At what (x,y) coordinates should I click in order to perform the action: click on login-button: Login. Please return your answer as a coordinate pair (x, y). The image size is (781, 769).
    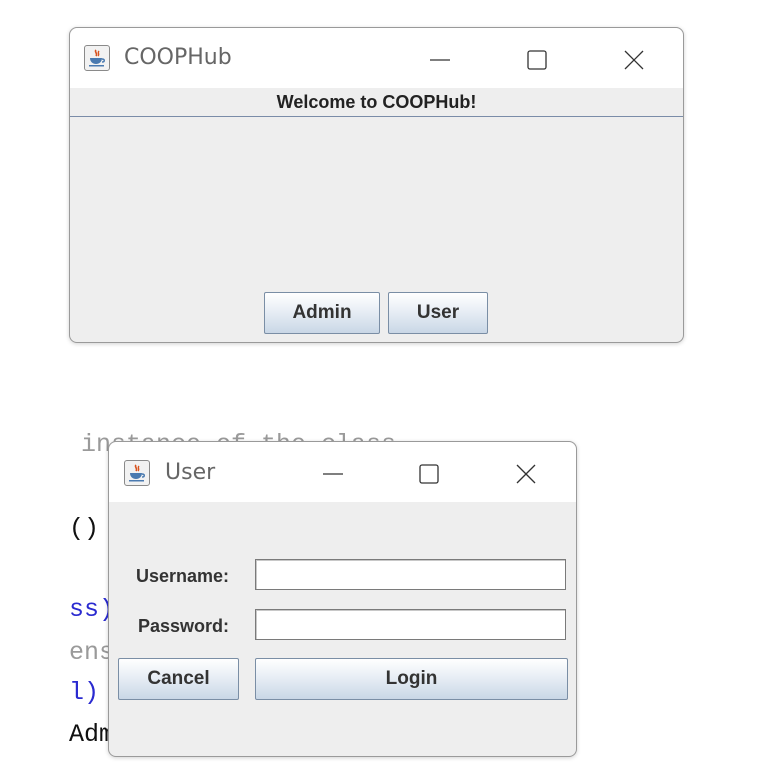
    Looking at the image, I should click on (411, 679).